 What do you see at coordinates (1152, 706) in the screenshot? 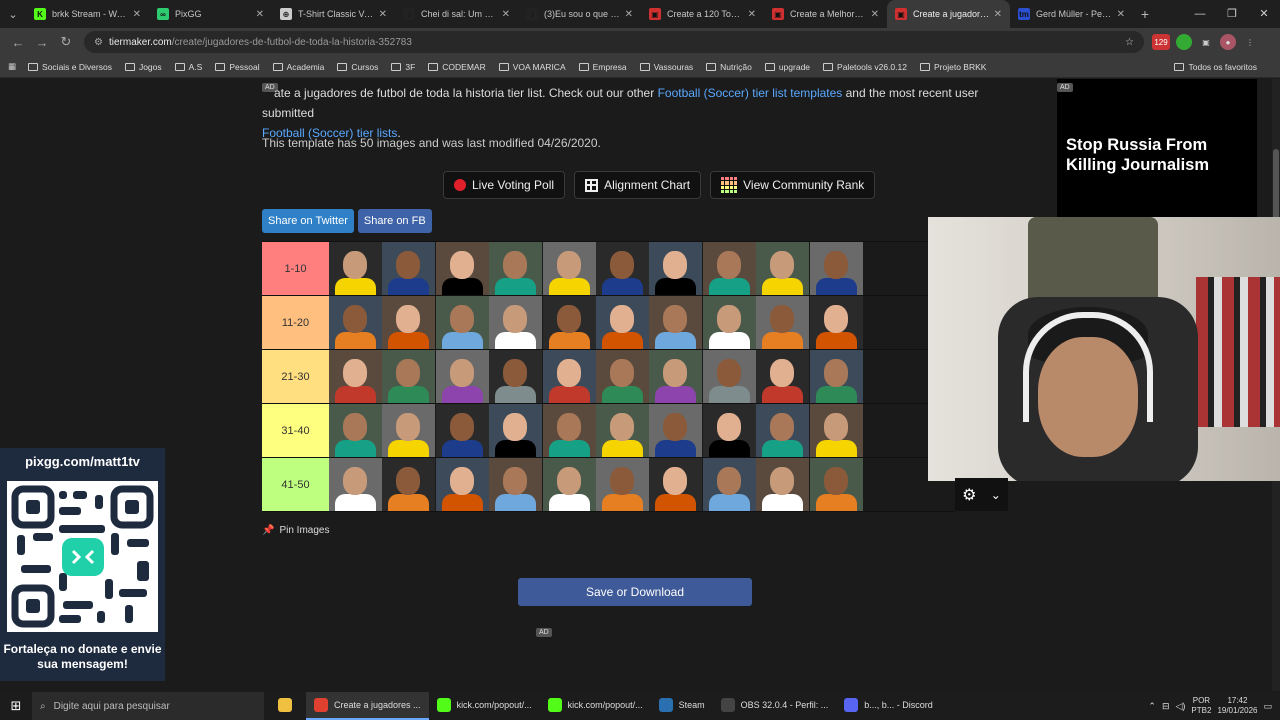
I see `tray-chevron-icon: ⌃` at bounding box center [1152, 706].